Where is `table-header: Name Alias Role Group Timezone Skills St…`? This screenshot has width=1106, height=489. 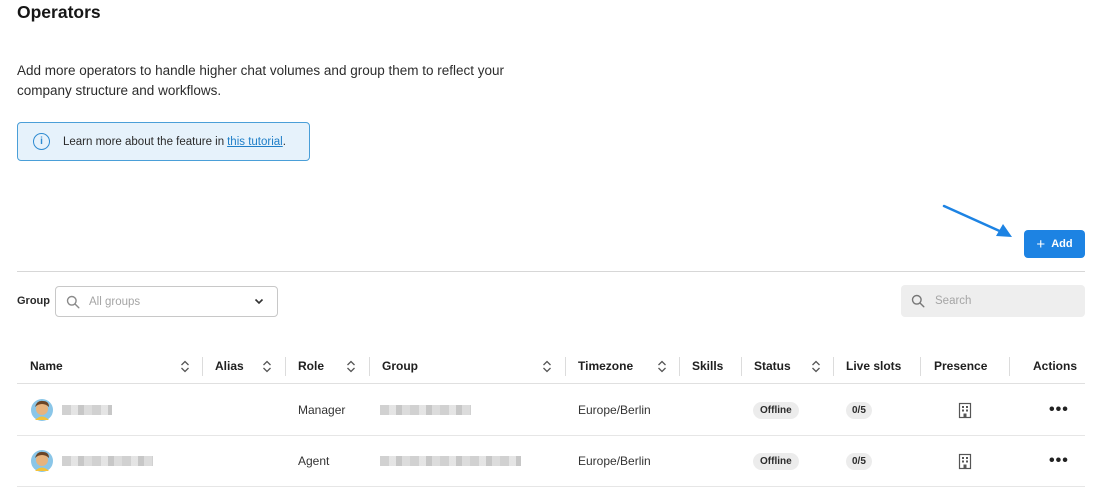 table-header: Name Alias Role Group Timezone Skills St… is located at coordinates (551, 366).